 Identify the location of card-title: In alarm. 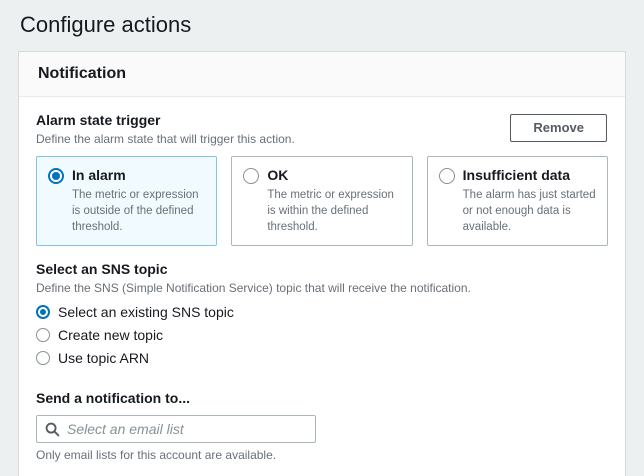
(99, 175).